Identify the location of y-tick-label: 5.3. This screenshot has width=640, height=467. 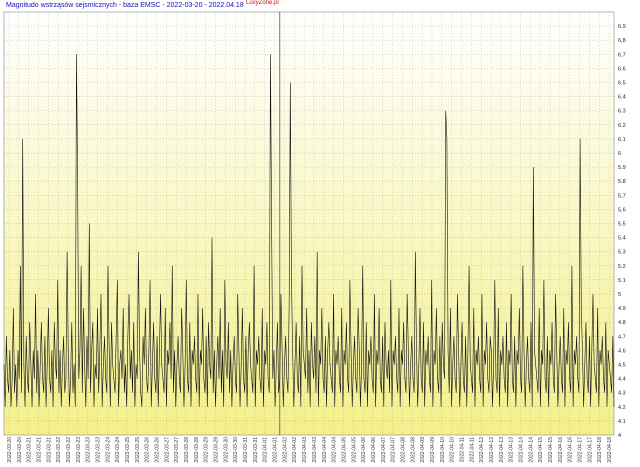
(622, 253).